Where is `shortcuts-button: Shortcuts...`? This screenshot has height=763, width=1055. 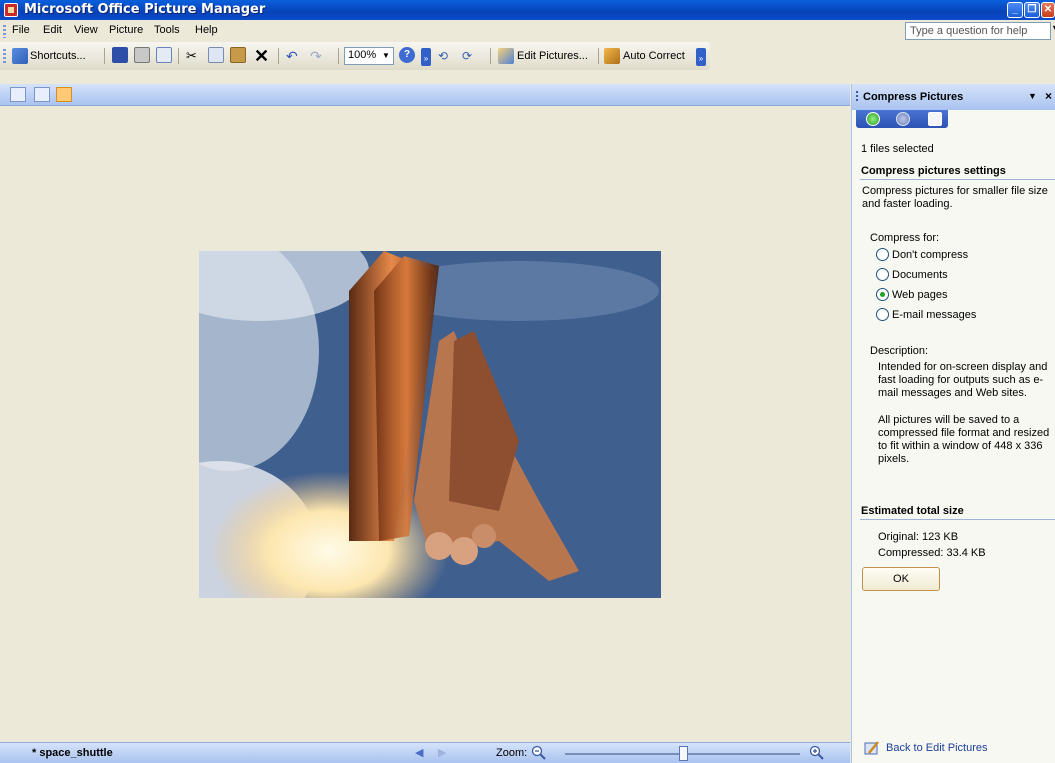
shortcuts-button: Shortcuts... is located at coordinates (49, 56).